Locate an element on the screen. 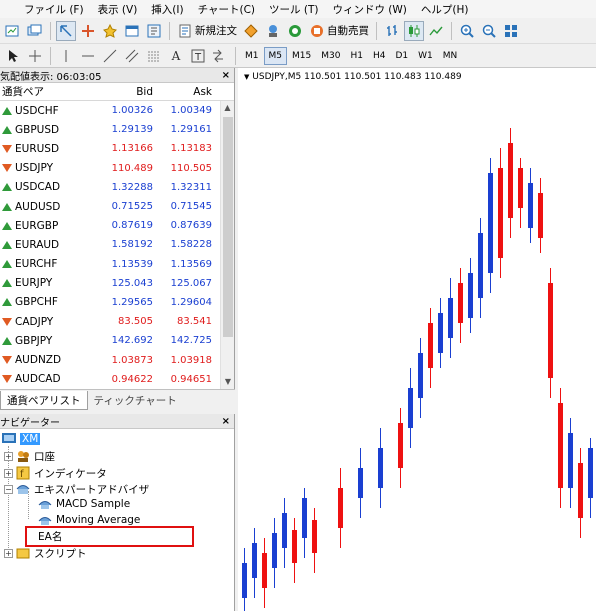 The image size is (596, 611). scroll-up-icon: ▲ is located at coordinates (227, 108).